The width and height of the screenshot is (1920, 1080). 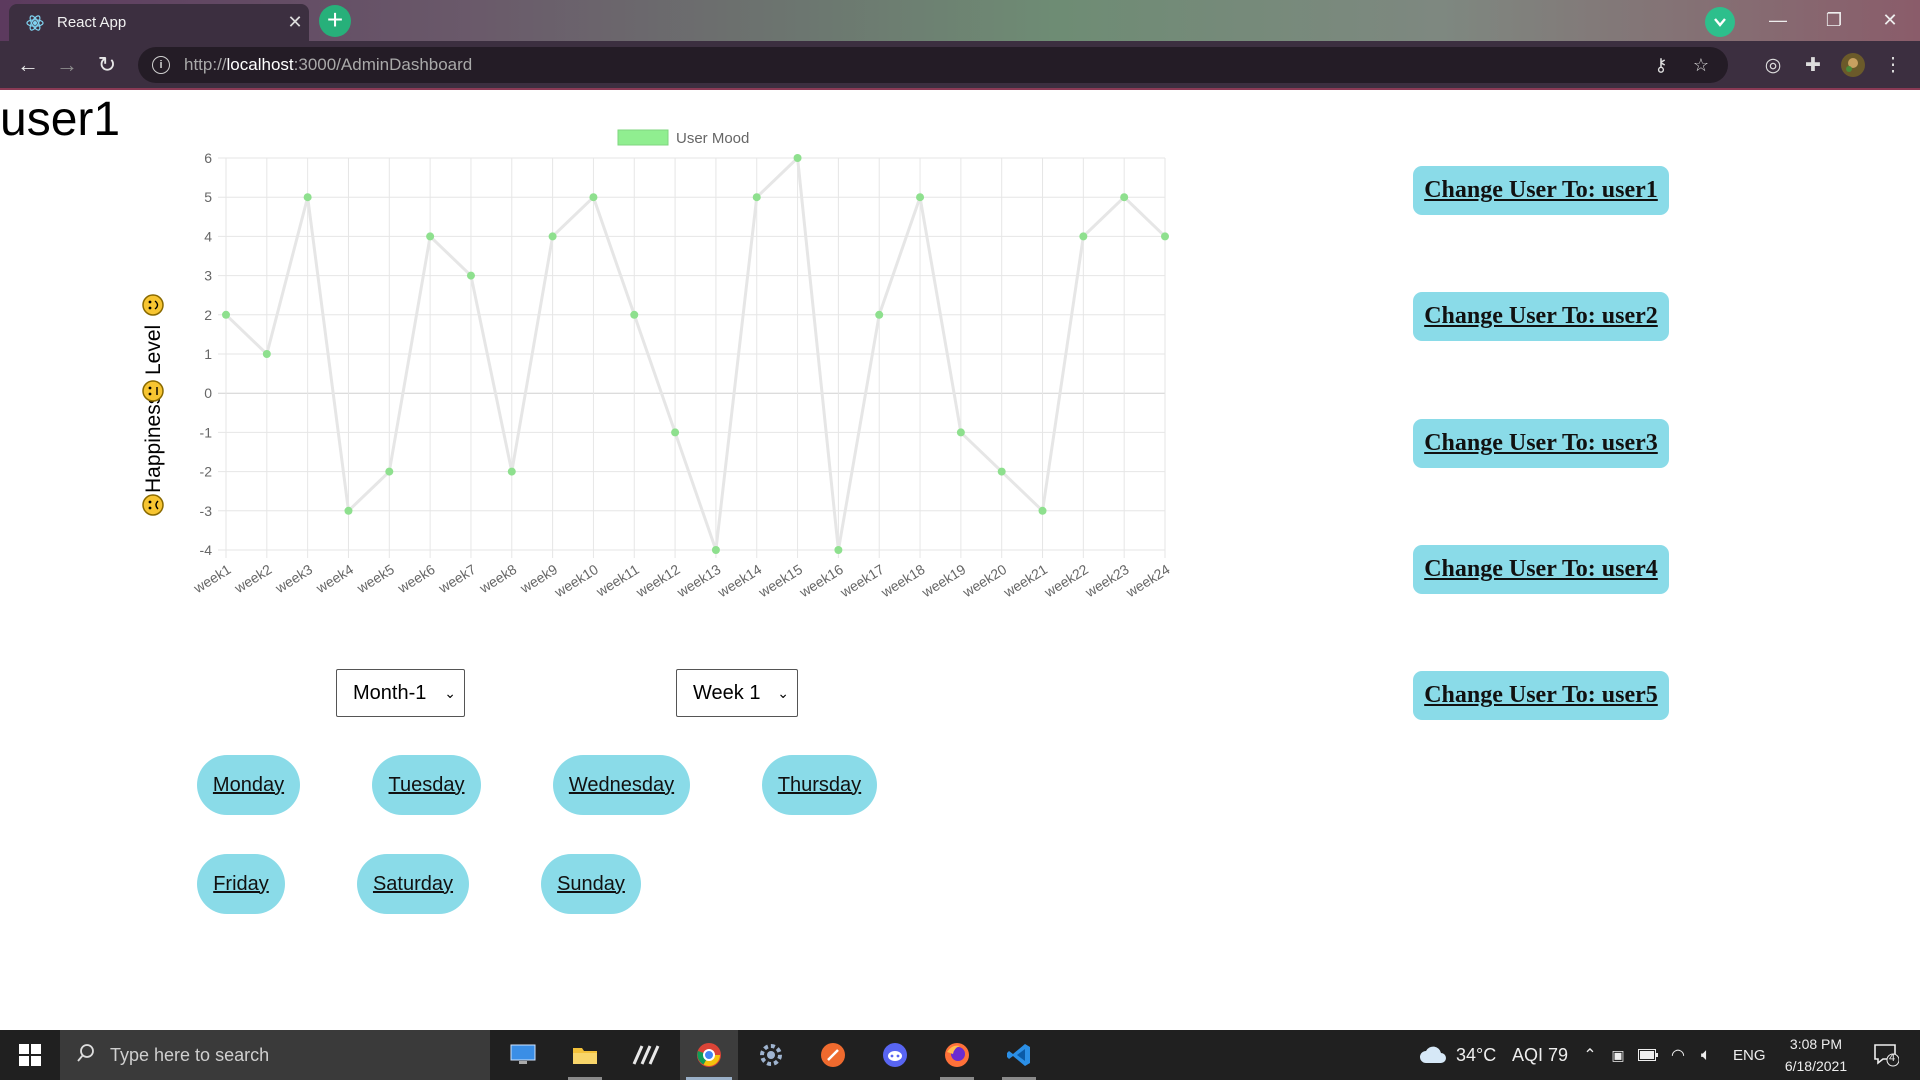 I want to click on air-quality-index: AQI 79, so click(x=1540, y=1055).